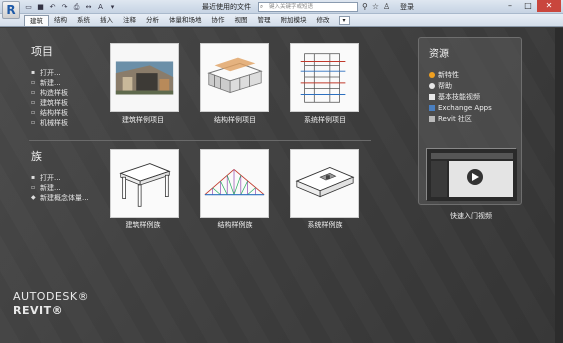  I want to click on ribbon-toggle-button: ▾, so click(344, 20).